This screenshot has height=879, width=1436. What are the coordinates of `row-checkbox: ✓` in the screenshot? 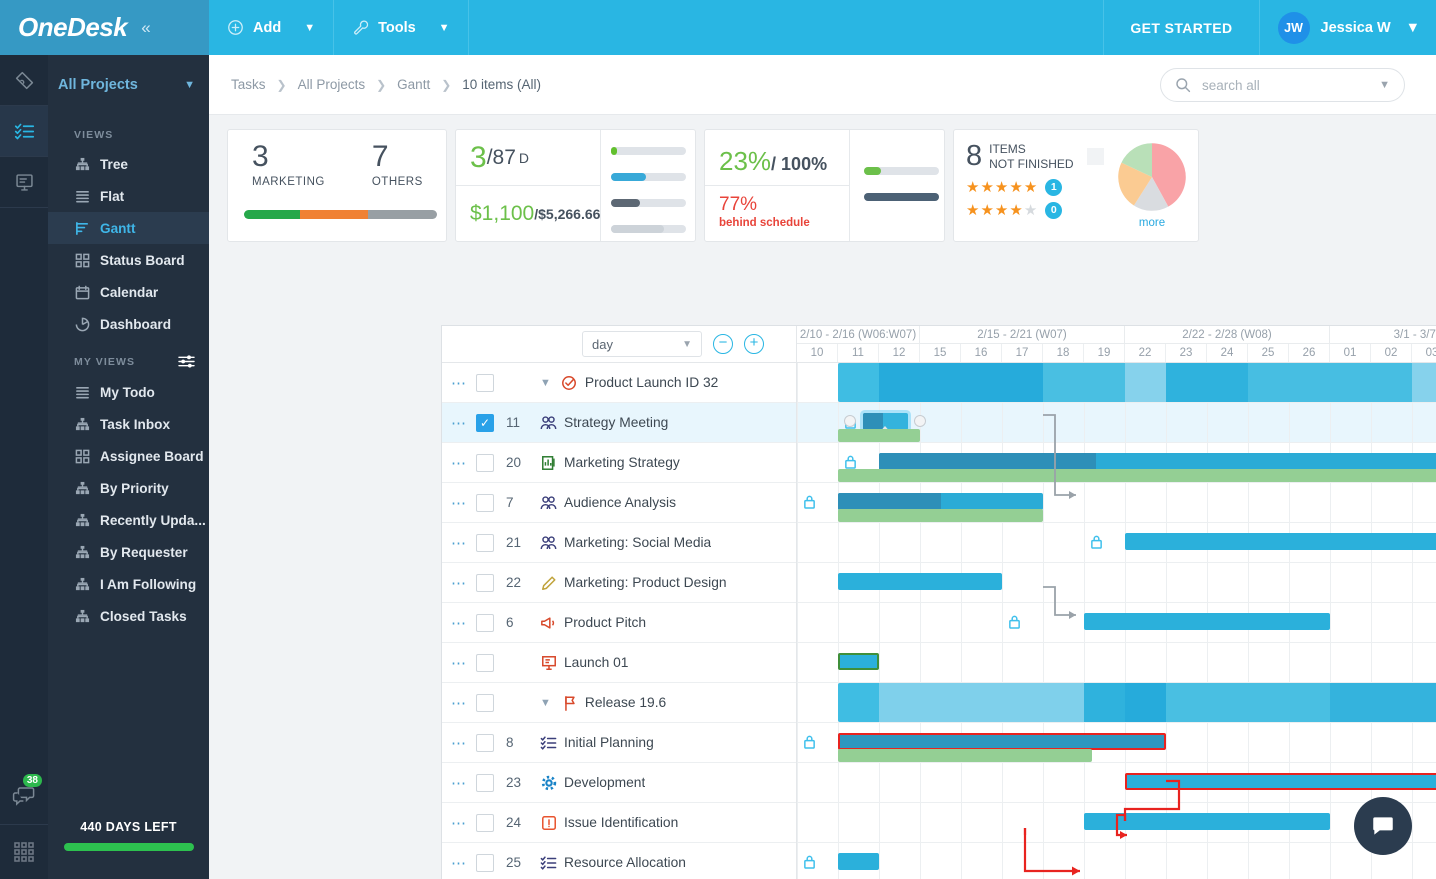 It's located at (485, 422).